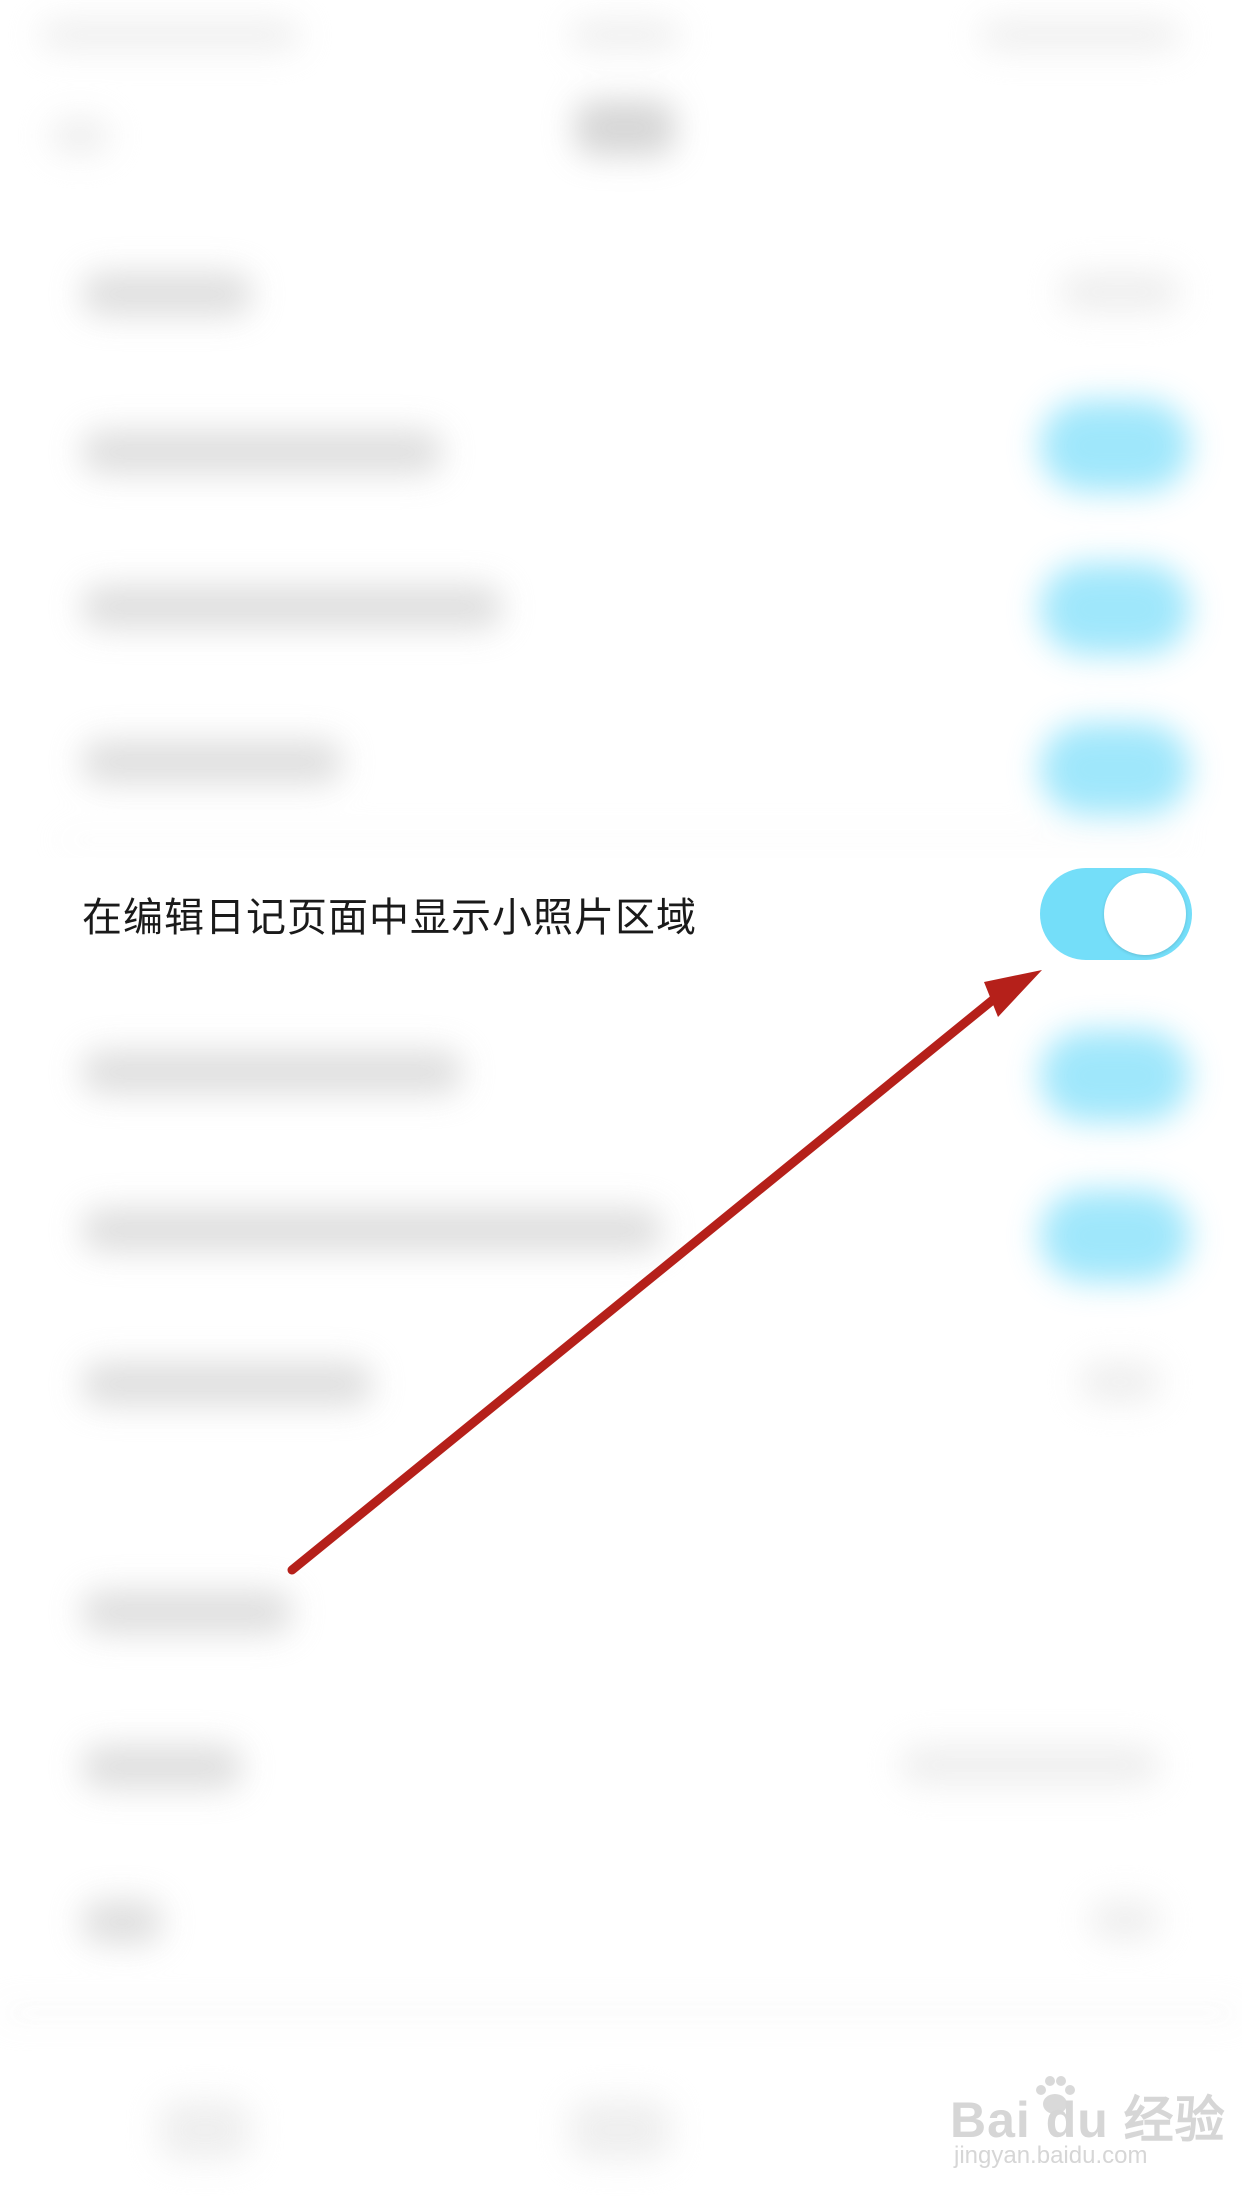 This screenshot has width=1242, height=2208. Describe the element at coordinates (1051, 2155) in the screenshot. I see `watermark-url: jingyan.baidu.com` at that location.